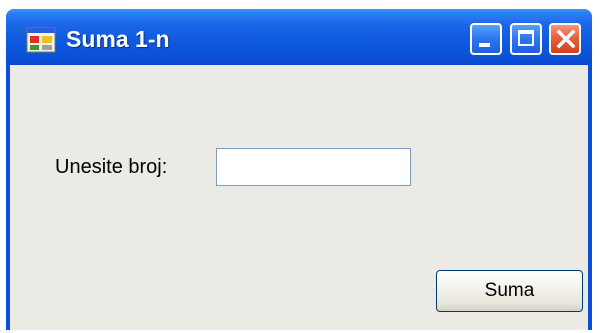  I want to click on maximize-icon, so click(526, 38).